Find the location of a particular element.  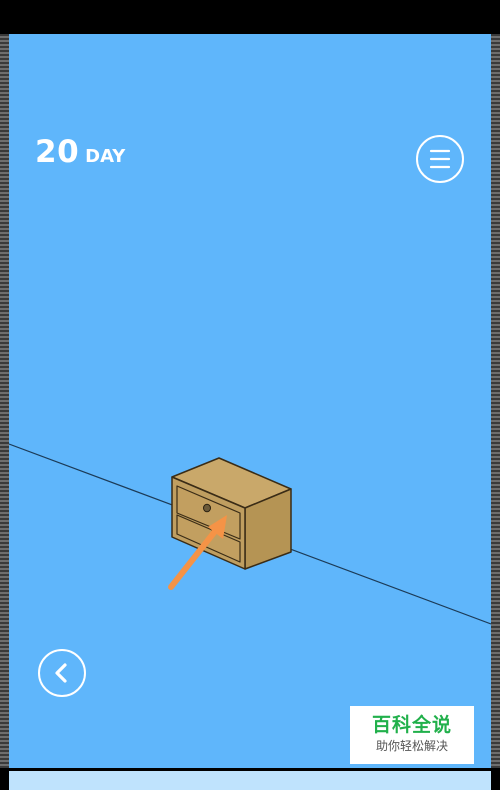

day-counter: 20 DAY is located at coordinates (80, 152).